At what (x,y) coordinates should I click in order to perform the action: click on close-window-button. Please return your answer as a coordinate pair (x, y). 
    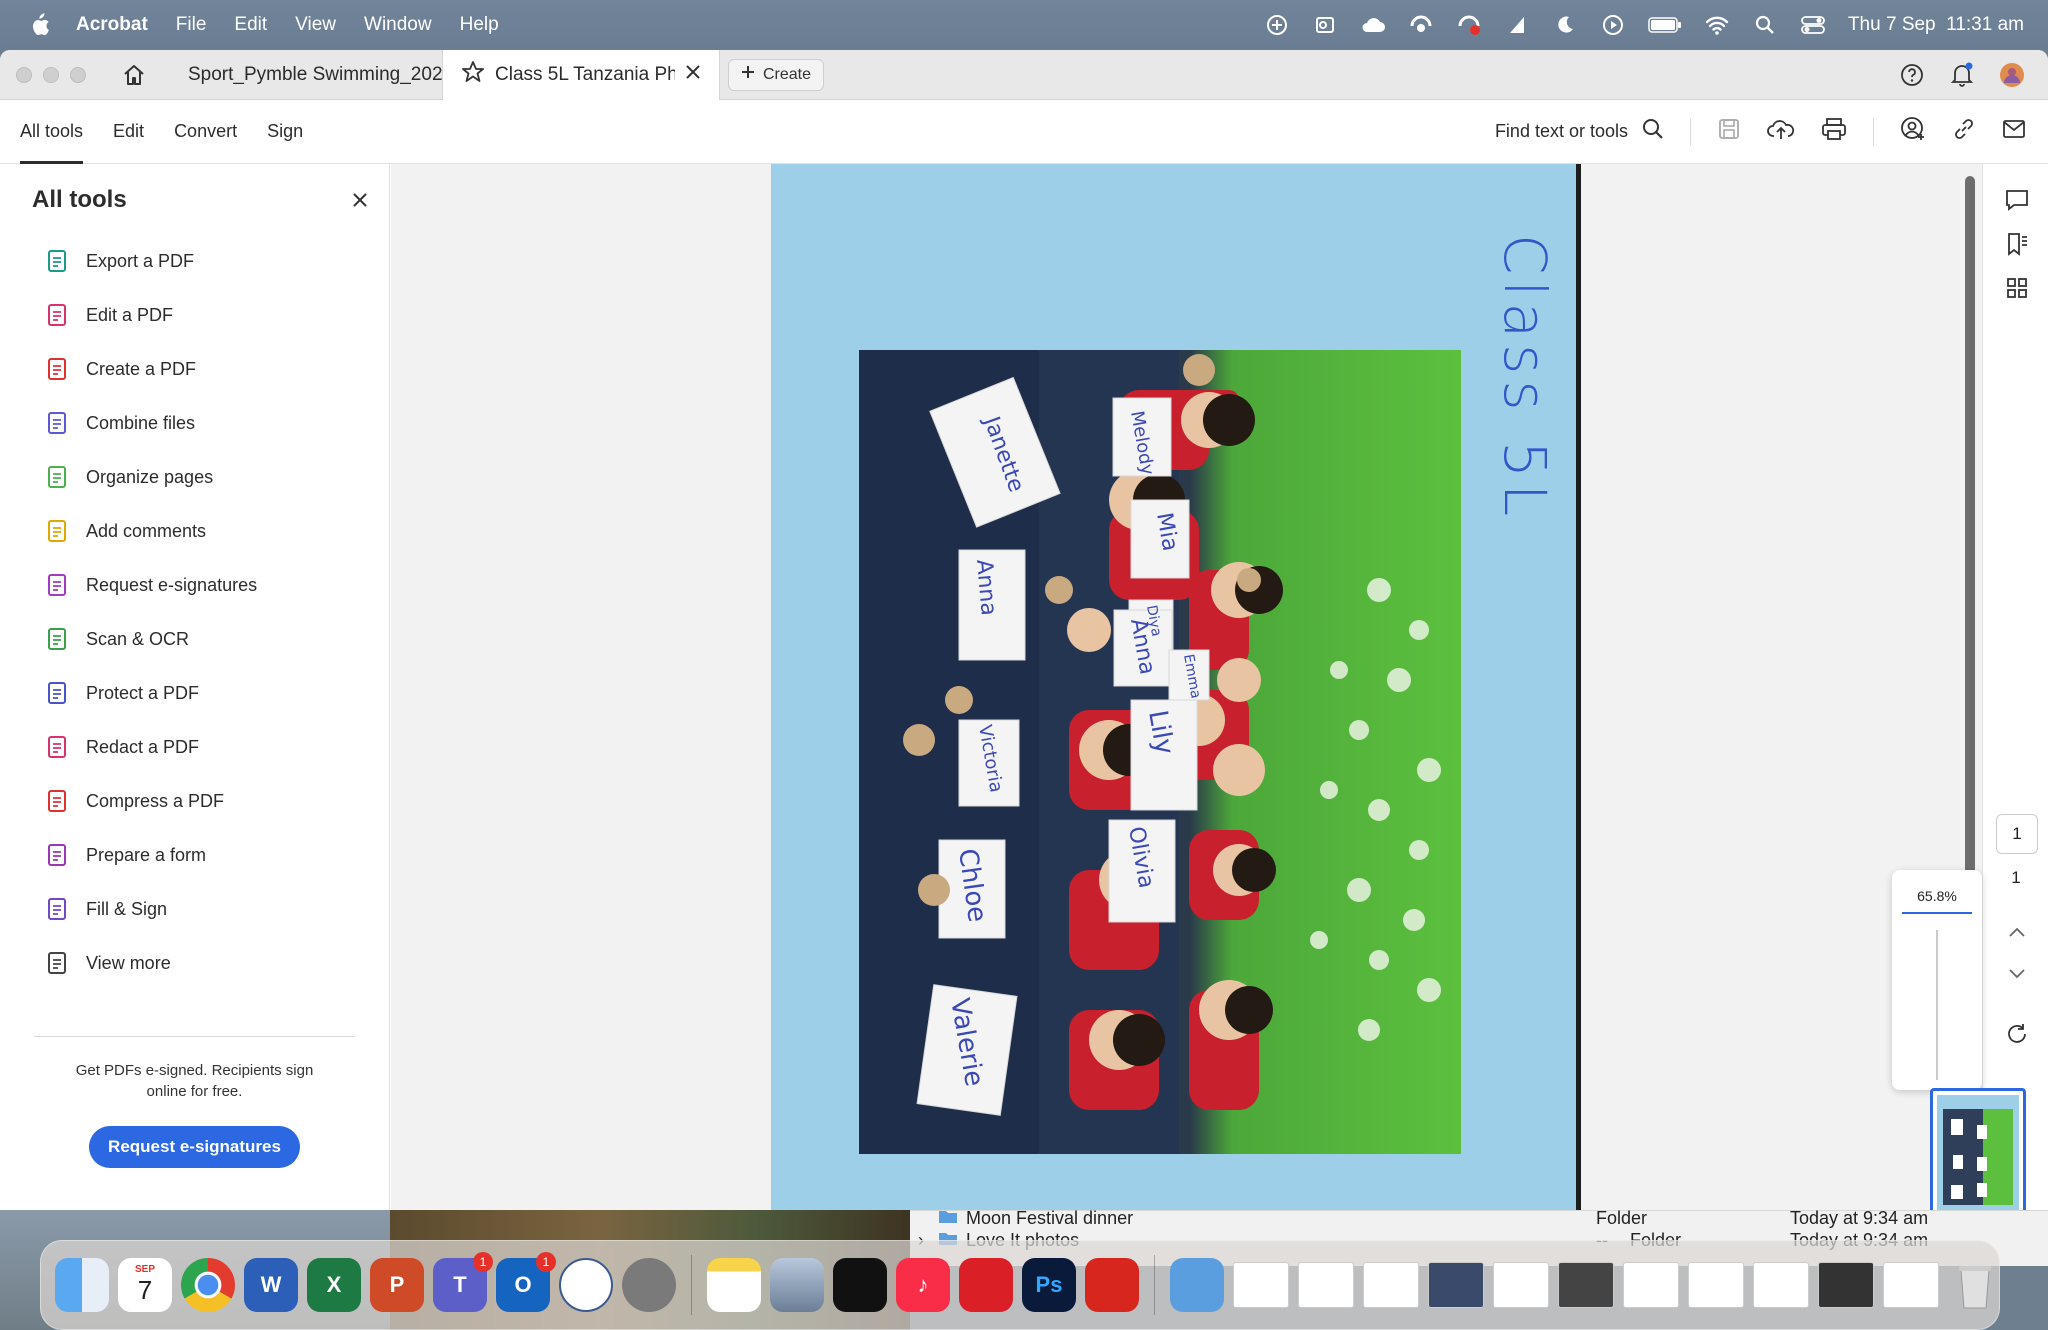
    Looking at the image, I should click on (24, 74).